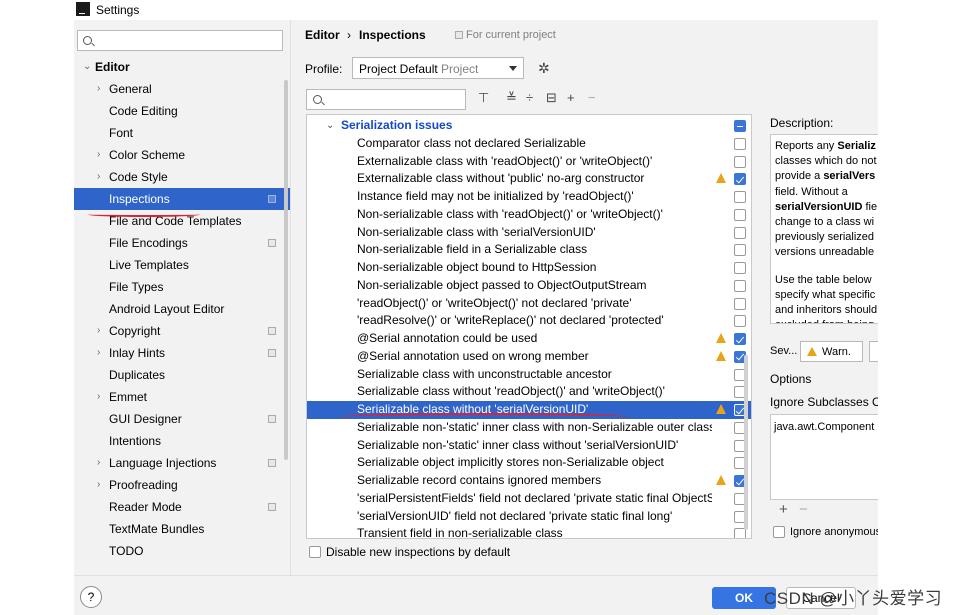  I want to click on sidebar-item-inlay-hints: › Inlay Hints, so click(182, 353).